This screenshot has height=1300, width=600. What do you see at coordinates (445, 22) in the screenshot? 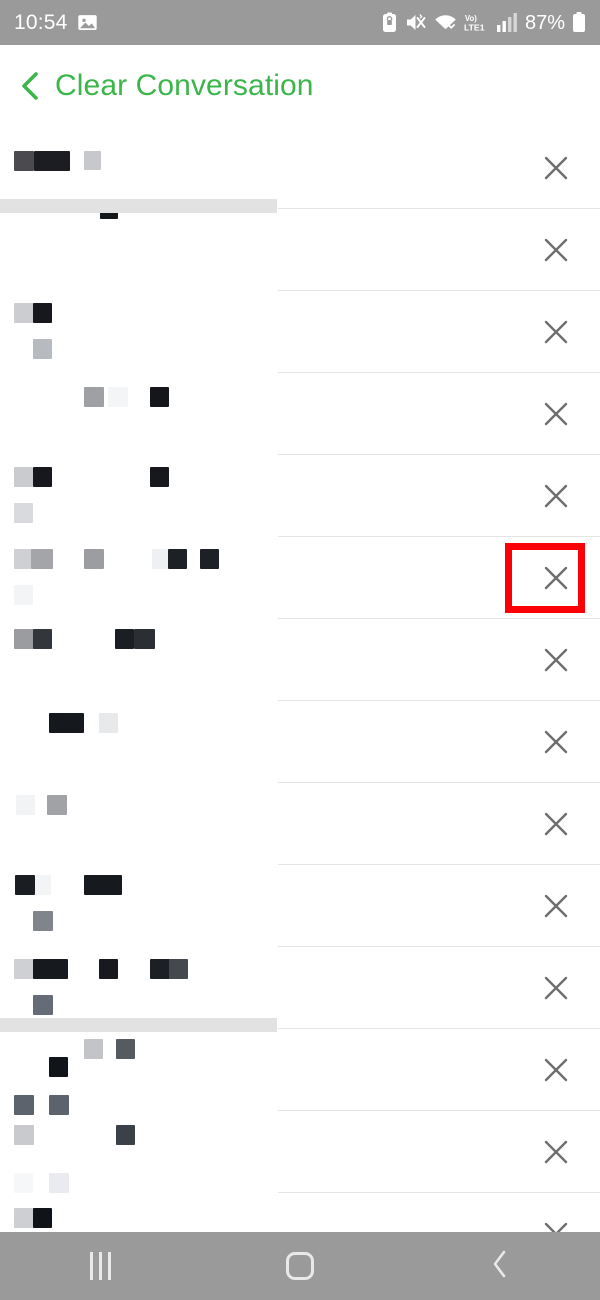
I see `wifi-icon` at bounding box center [445, 22].